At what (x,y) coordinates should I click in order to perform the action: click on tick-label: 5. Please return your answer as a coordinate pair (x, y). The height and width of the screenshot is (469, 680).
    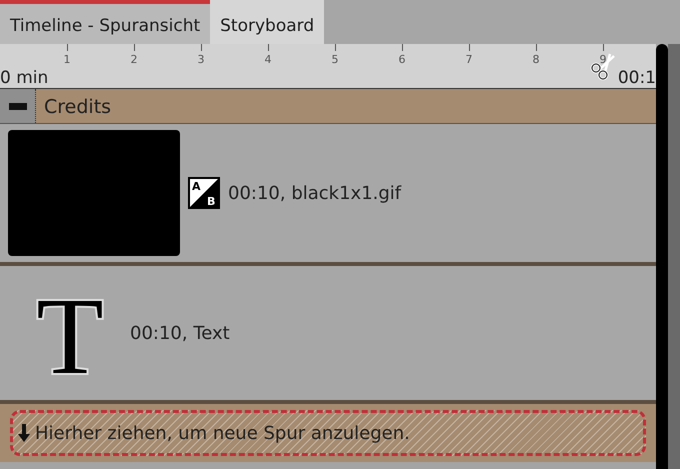
    Looking at the image, I should click on (335, 60).